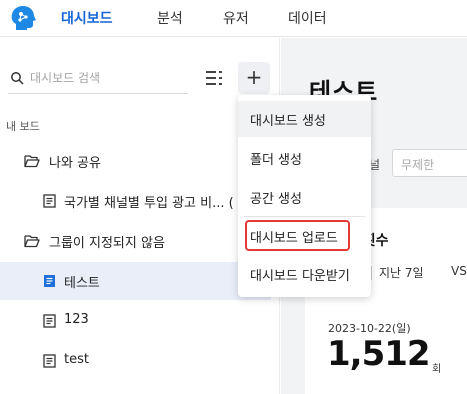 Image resolution: width=467 pixels, height=394 pixels. What do you see at coordinates (276, 160) in the screenshot?
I see `menu-item-label: 폴더 생성` at bounding box center [276, 160].